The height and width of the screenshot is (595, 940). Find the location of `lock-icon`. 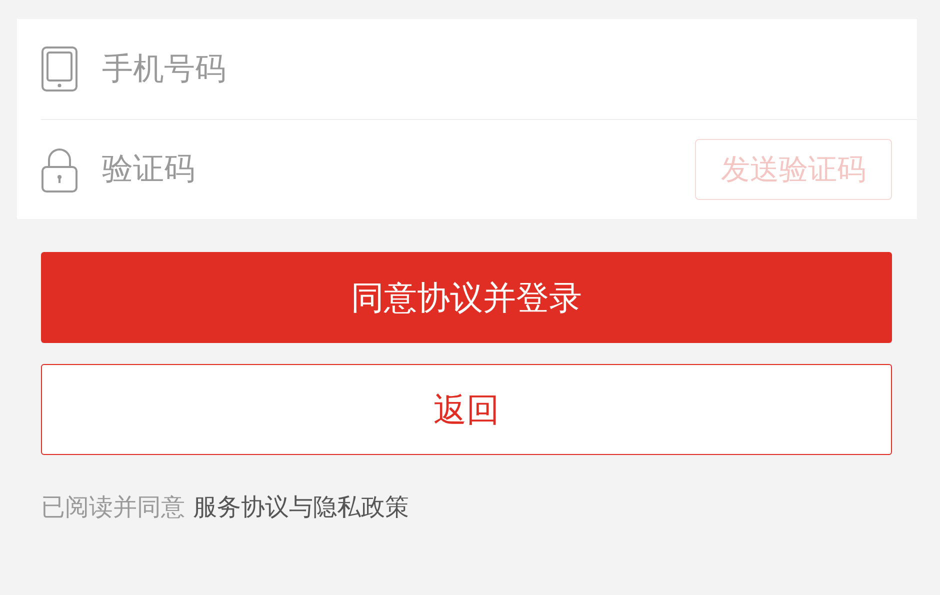

lock-icon is located at coordinates (59, 169).